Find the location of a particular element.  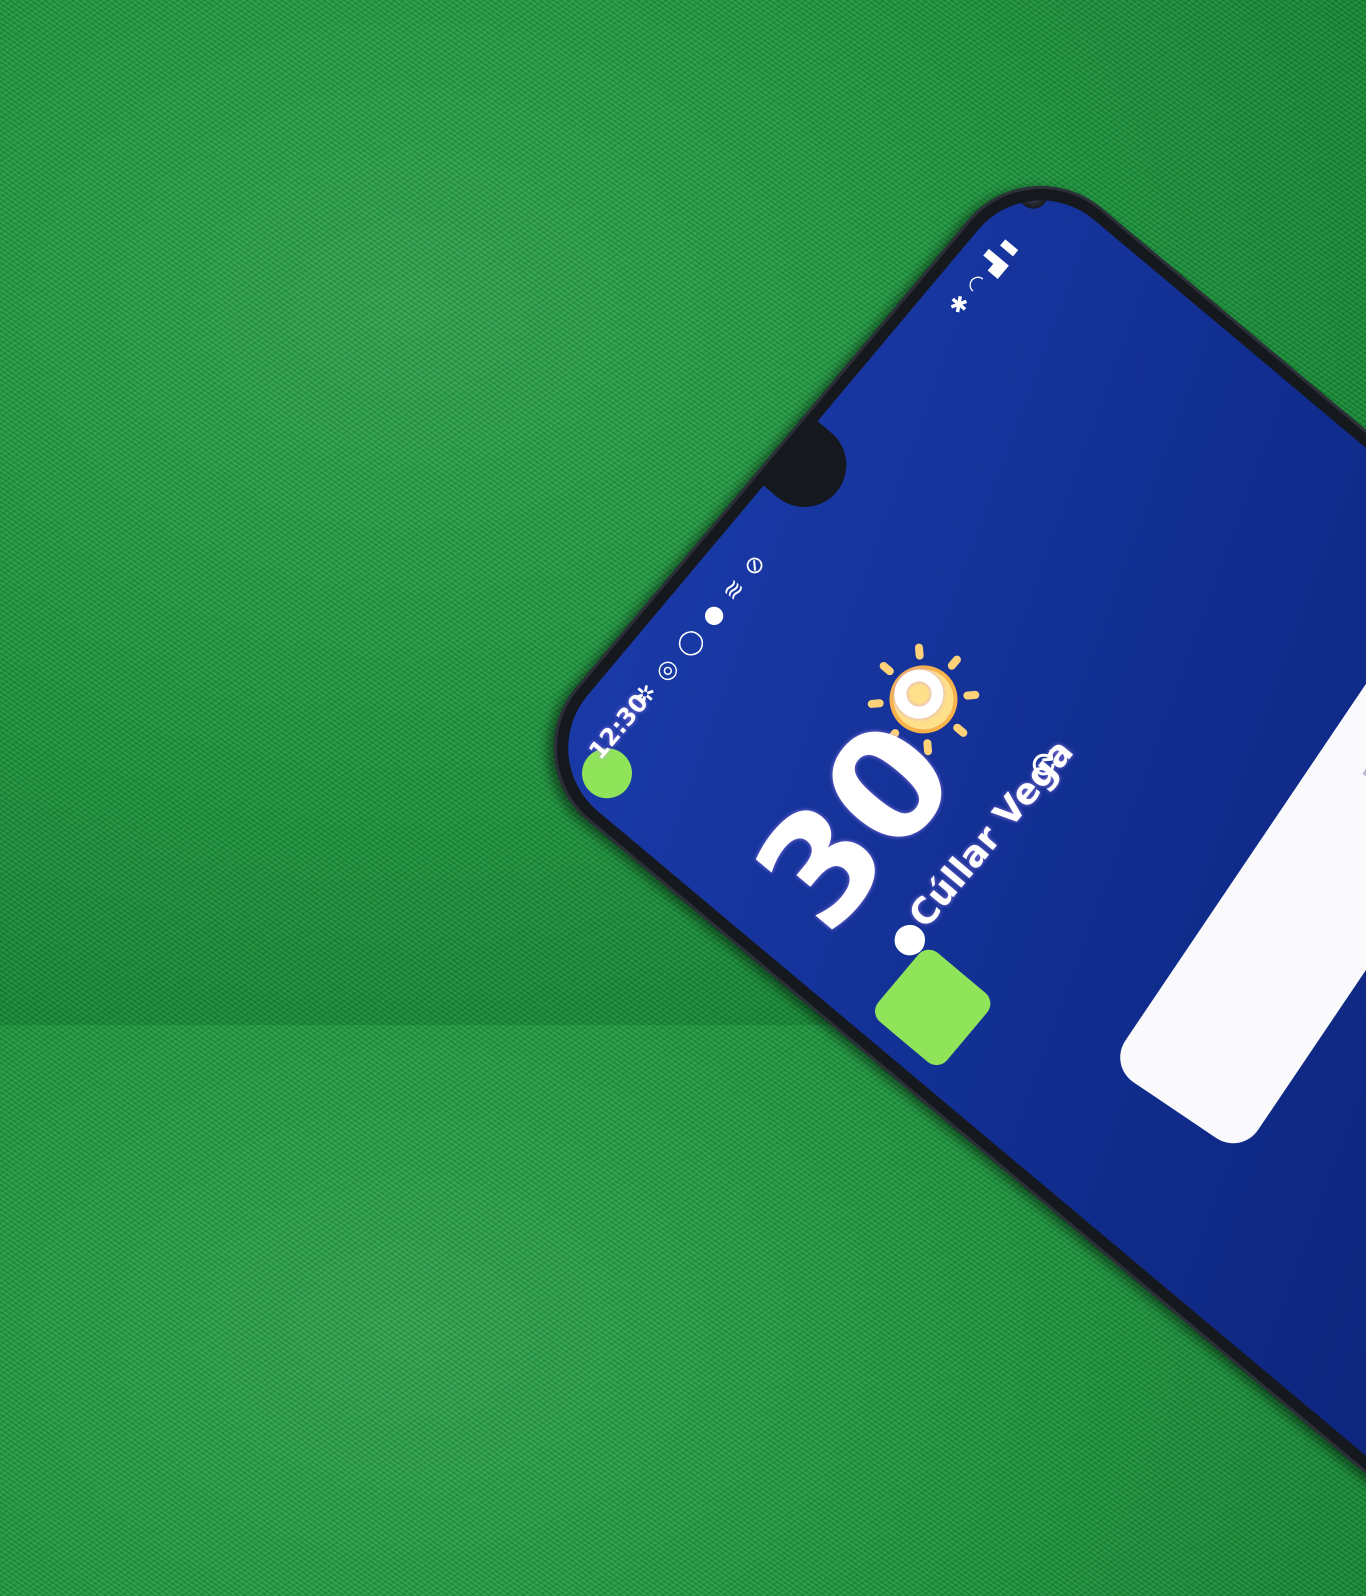

system-icons: ✱ ◠ ▟ ▮ is located at coordinates (983, 278).